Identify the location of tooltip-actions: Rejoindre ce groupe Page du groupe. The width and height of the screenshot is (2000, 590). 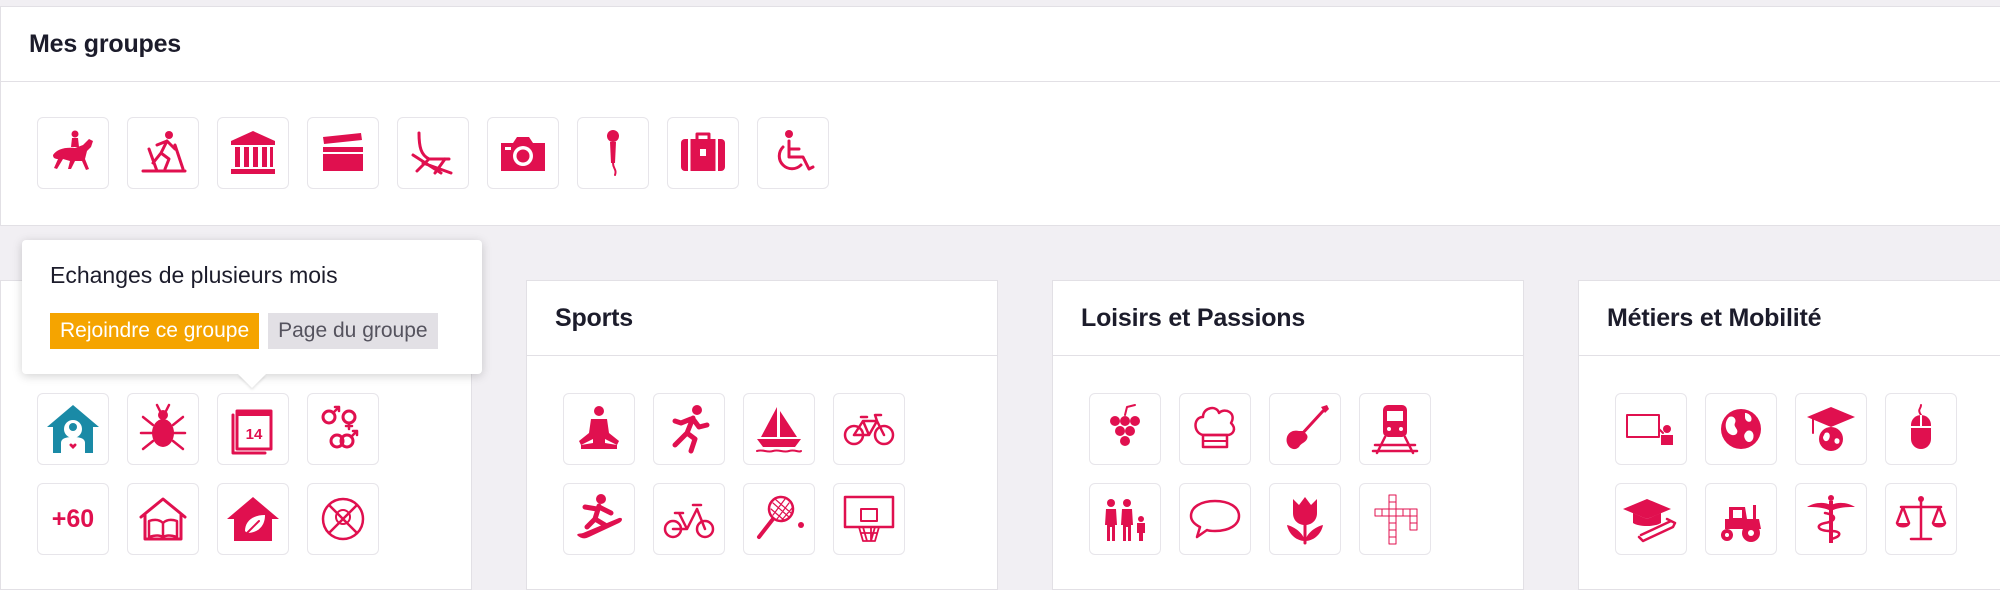
(266, 331).